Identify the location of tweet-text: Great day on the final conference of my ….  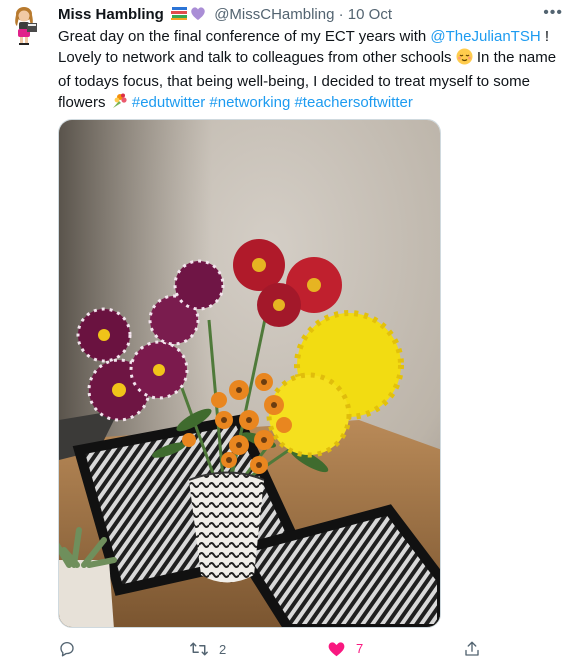
(313, 71).